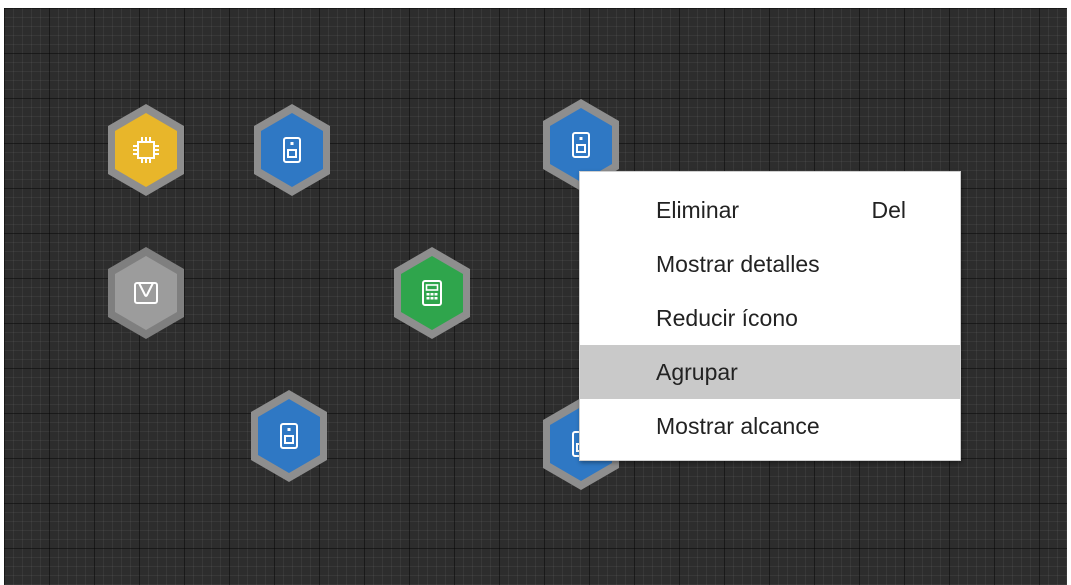 Image resolution: width=1071 pixels, height=585 pixels. I want to click on menu-item-reduce-icon: Reducir ícono, so click(770, 318).